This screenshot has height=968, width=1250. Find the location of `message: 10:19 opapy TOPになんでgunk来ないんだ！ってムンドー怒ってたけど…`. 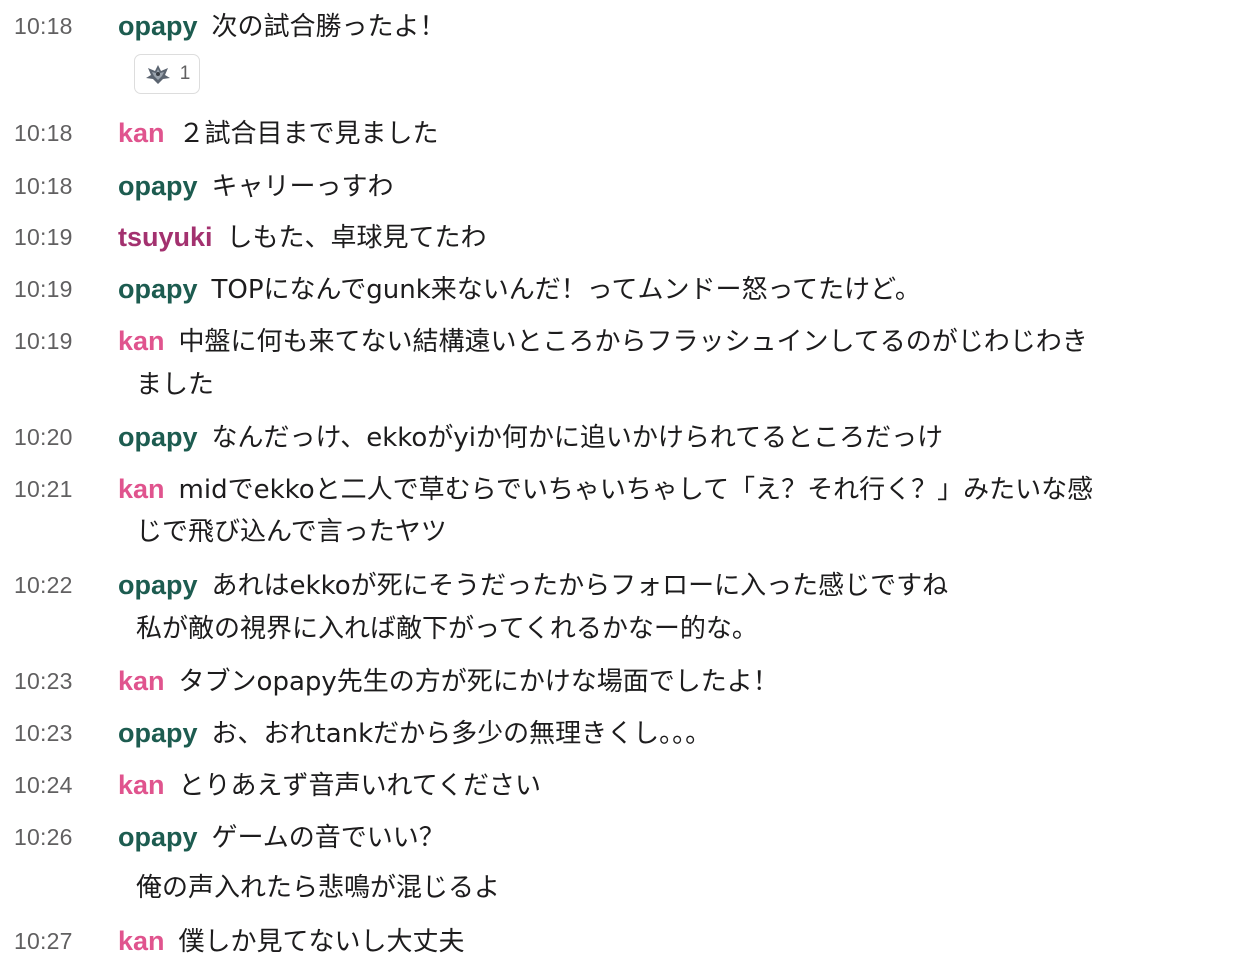

message: 10:19 opapy TOPになんでgunk来ないんだ！ってムンドー怒ってたけど… is located at coordinates (625, 289).